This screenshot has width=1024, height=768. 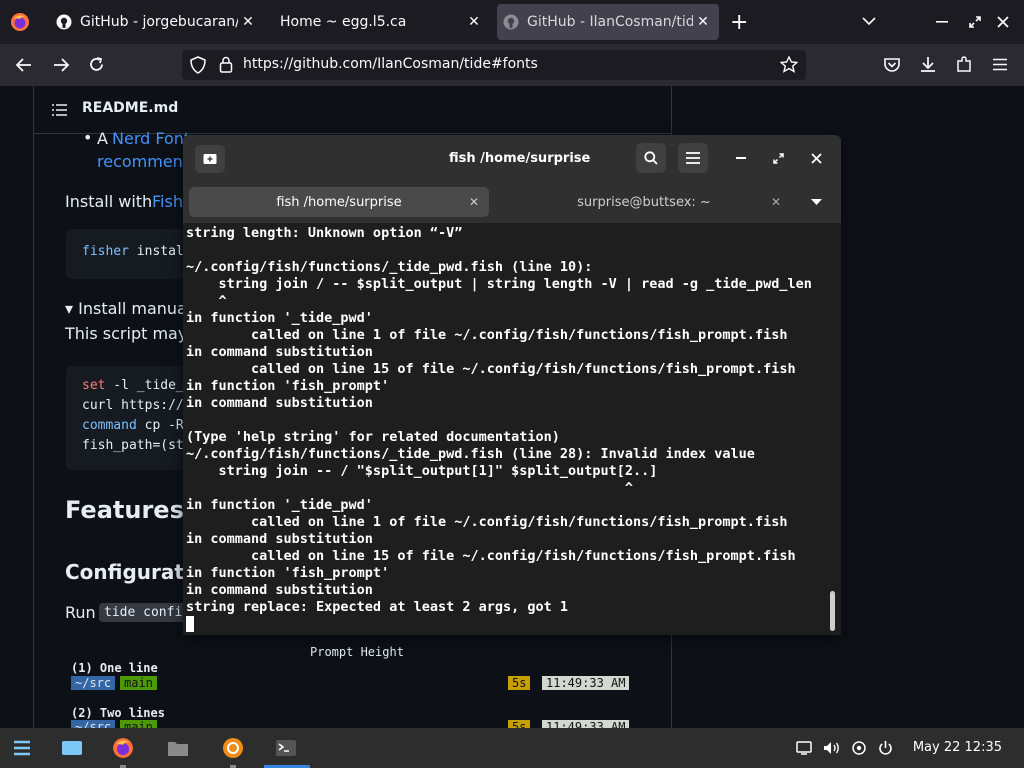 I want to click on taskbar: May 22 12:35, so click(x=512, y=748).